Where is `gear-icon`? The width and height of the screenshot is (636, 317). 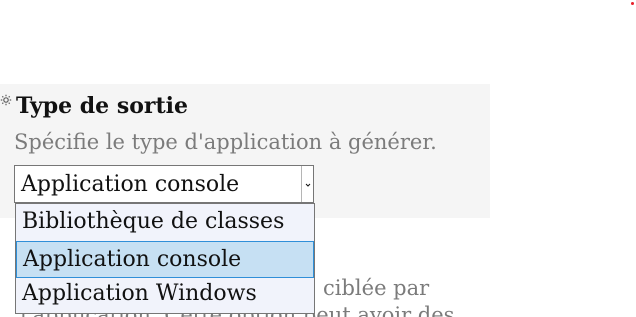
gear-icon is located at coordinates (6, 100).